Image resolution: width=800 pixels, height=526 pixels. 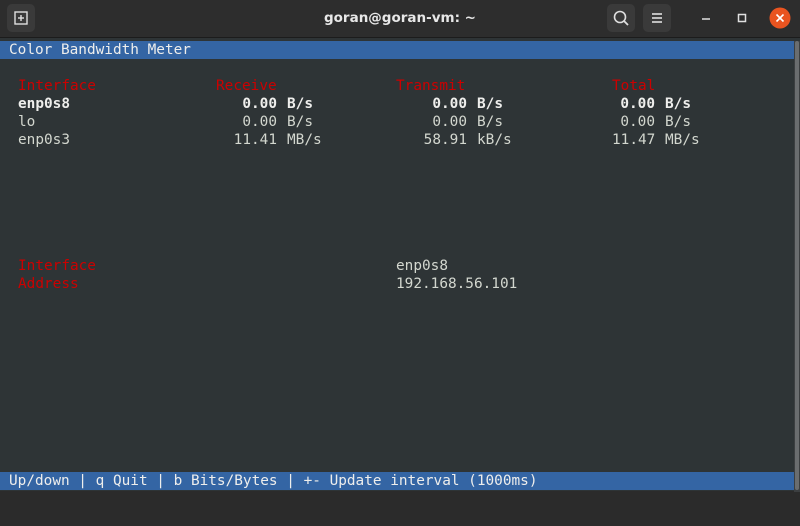 I want to click on minimize-button, so click(x=706, y=18).